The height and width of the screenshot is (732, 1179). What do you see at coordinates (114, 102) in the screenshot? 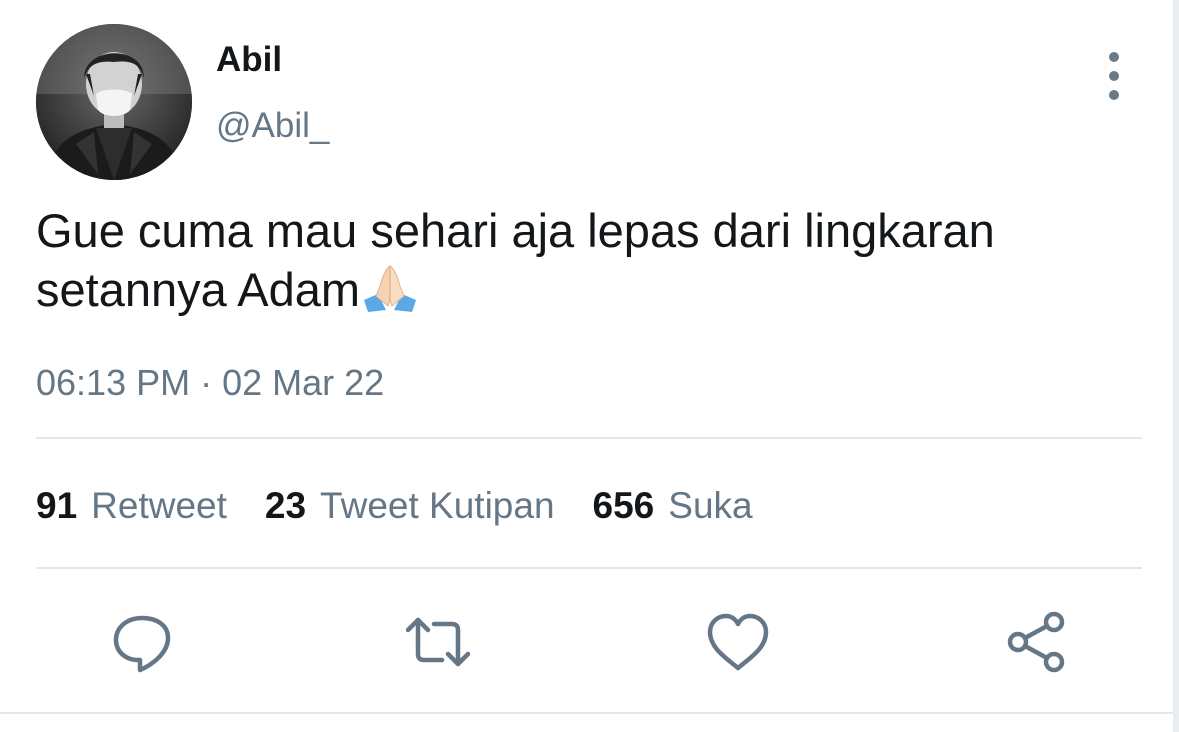
I see `avatar` at bounding box center [114, 102].